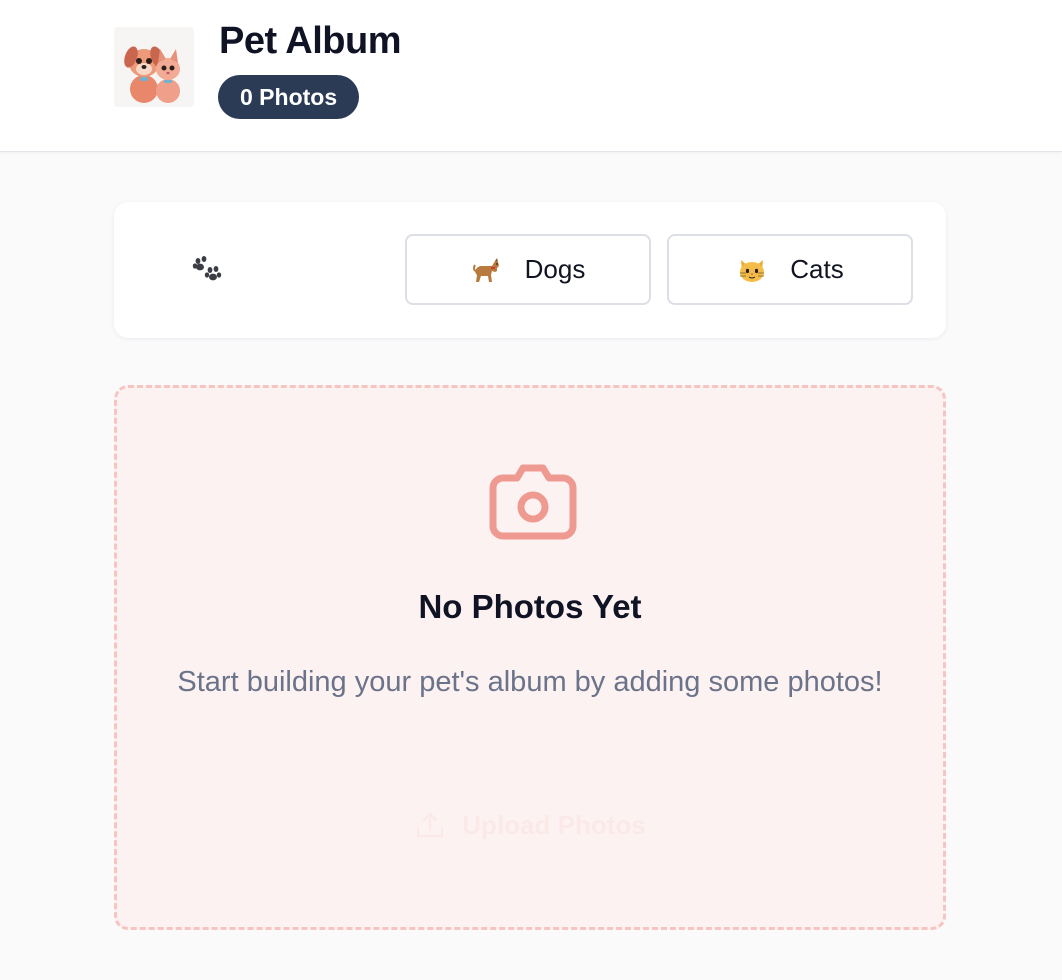 This screenshot has height=980, width=1062. What do you see at coordinates (752, 270) in the screenshot?
I see `cat-face-icon` at bounding box center [752, 270].